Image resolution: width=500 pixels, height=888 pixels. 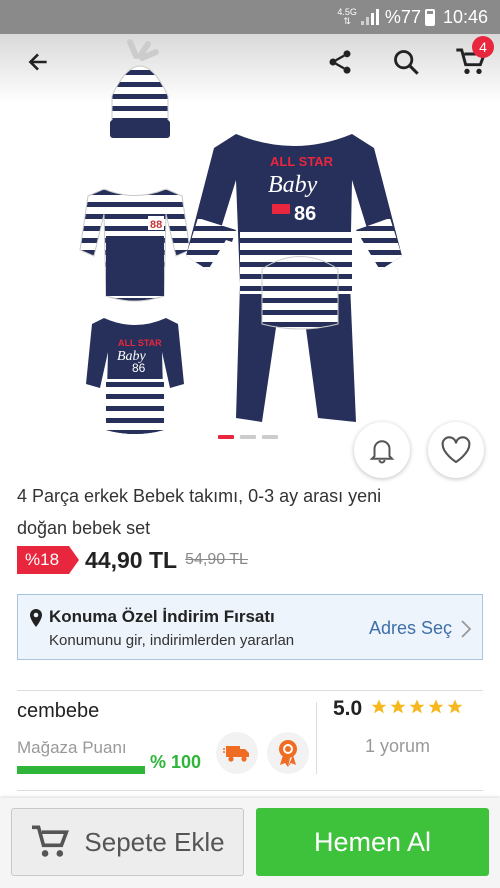 What do you see at coordinates (347, 16) in the screenshot?
I see `network-indicator: 4.5G ⇅` at bounding box center [347, 16].